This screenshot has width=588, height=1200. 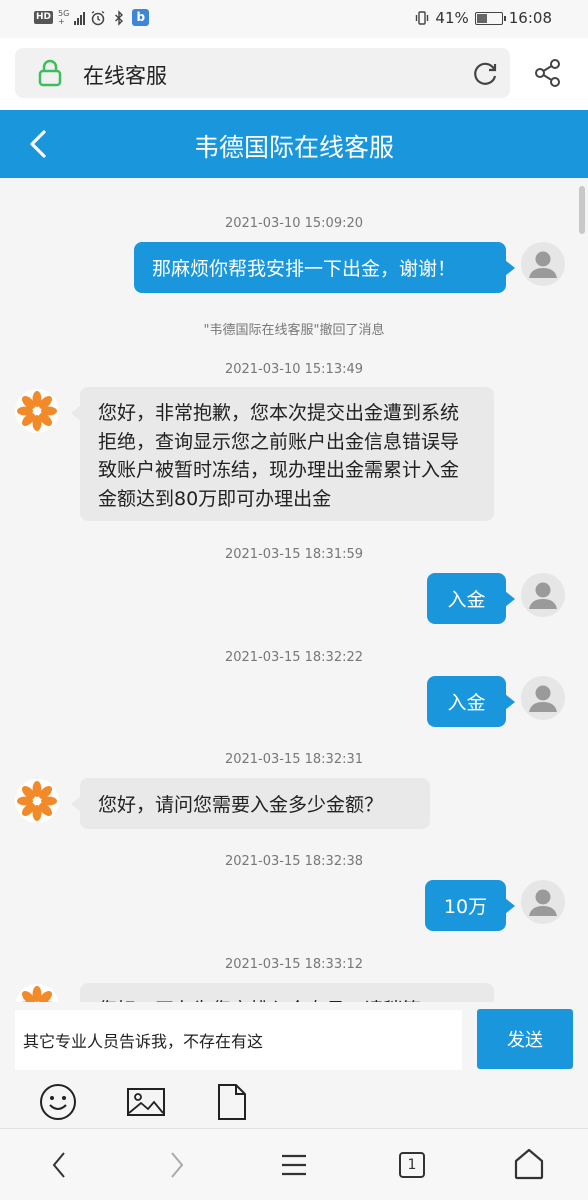 I want to click on nav-back-icon, so click(x=60, y=1165).